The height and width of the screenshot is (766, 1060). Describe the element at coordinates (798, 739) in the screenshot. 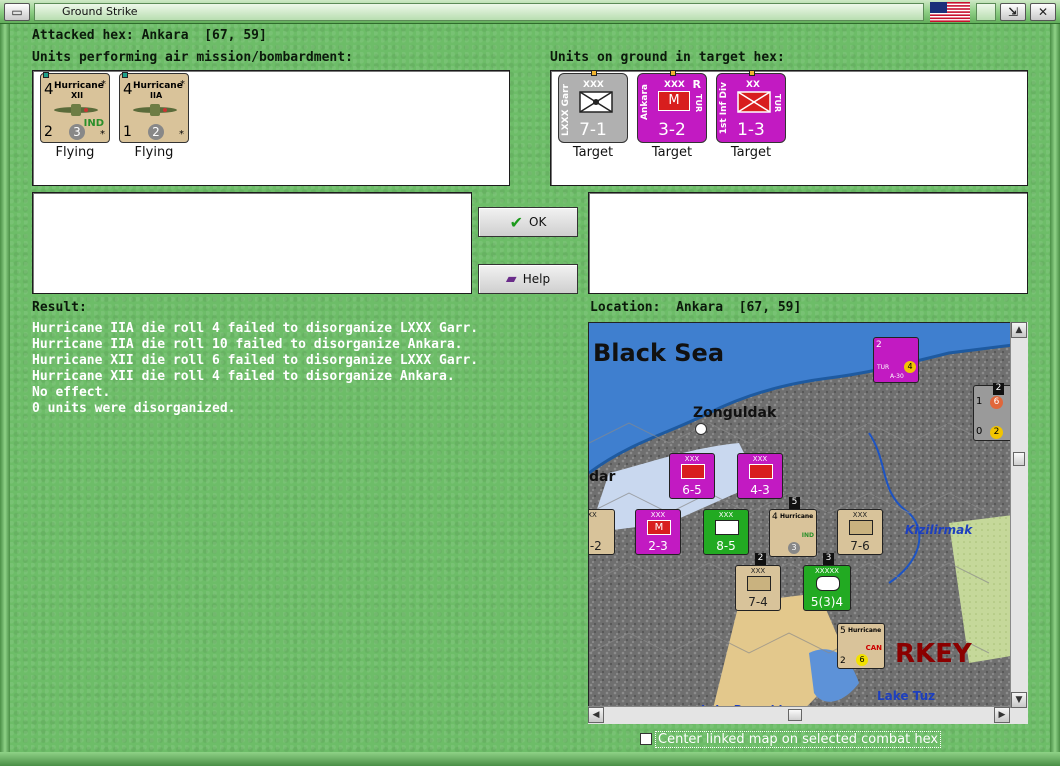

I see `center-map-label: Center linked map on selected combat hex` at that location.